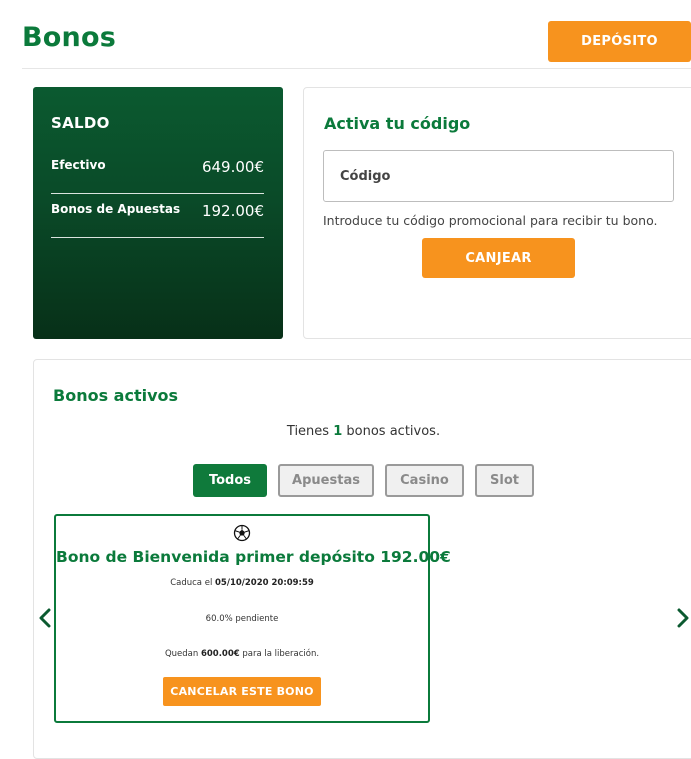  Describe the element at coordinates (69, 37) in the screenshot. I see `page-title: Bonos` at that location.